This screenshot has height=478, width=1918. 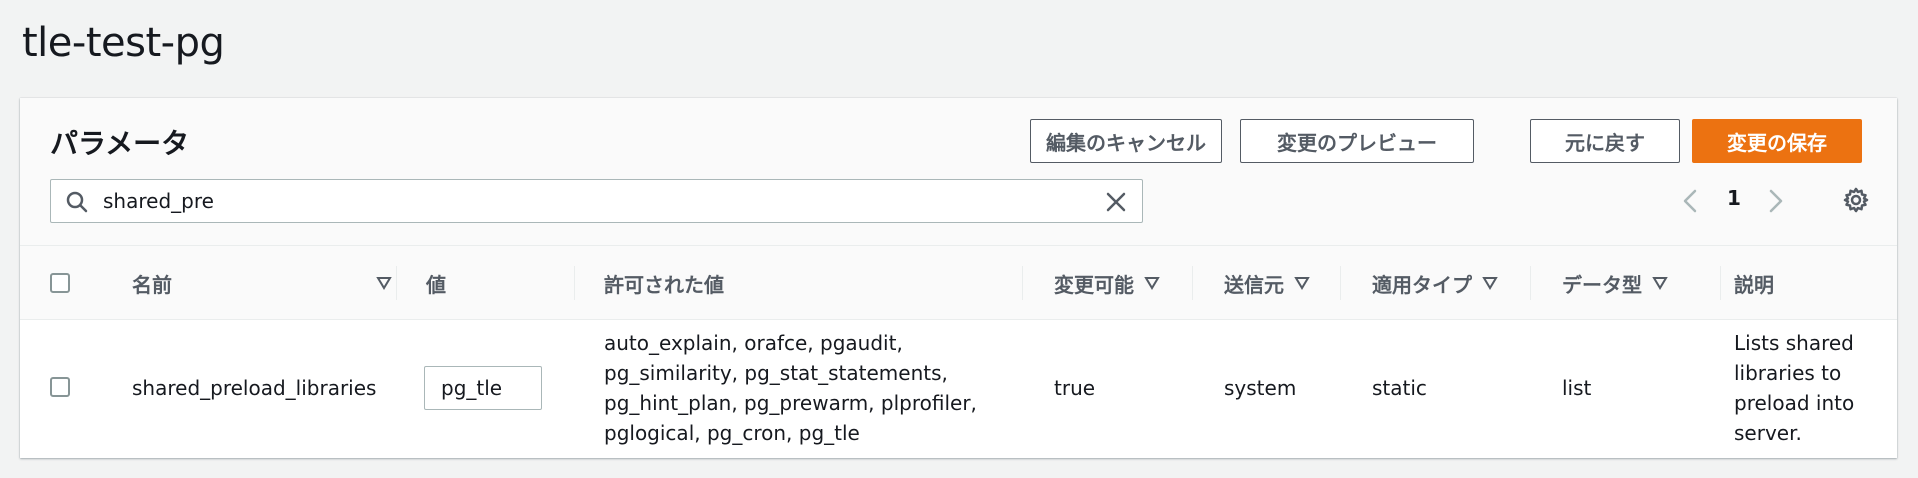 I want to click on data-type-value: list, so click(x=1577, y=388).